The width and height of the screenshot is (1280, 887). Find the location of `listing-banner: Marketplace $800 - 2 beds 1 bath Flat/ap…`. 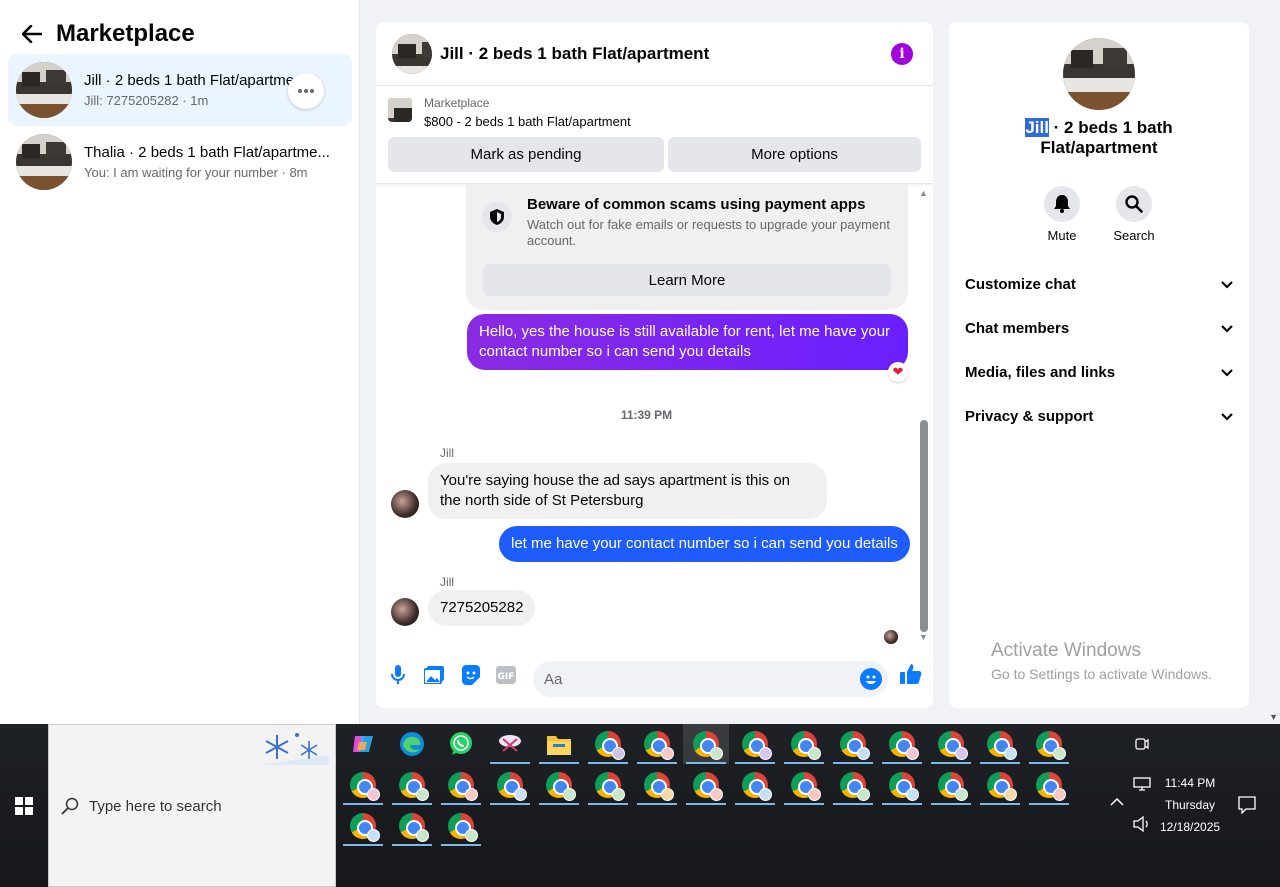

listing-banner: Marketplace $800 - 2 beds 1 bath Flat/ap… is located at coordinates (654, 135).